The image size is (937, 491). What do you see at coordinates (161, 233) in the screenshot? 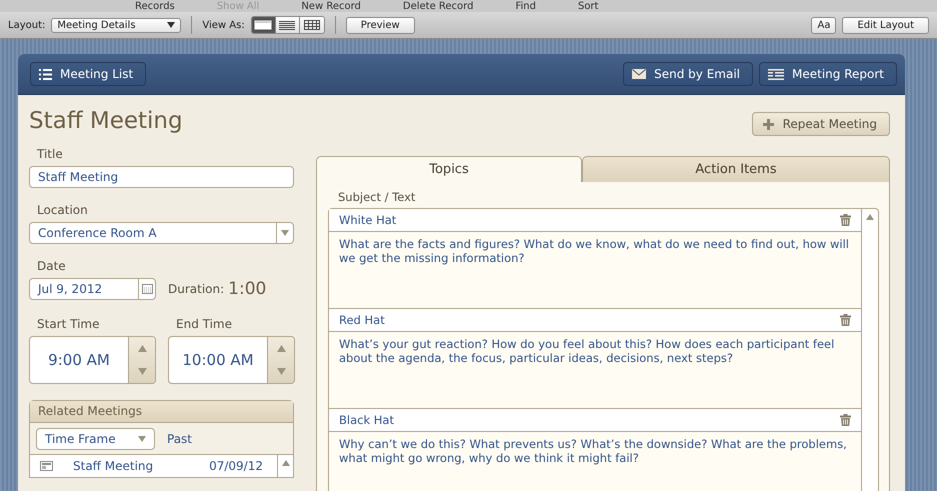
I see `location-dropdown: Conference Room A` at bounding box center [161, 233].